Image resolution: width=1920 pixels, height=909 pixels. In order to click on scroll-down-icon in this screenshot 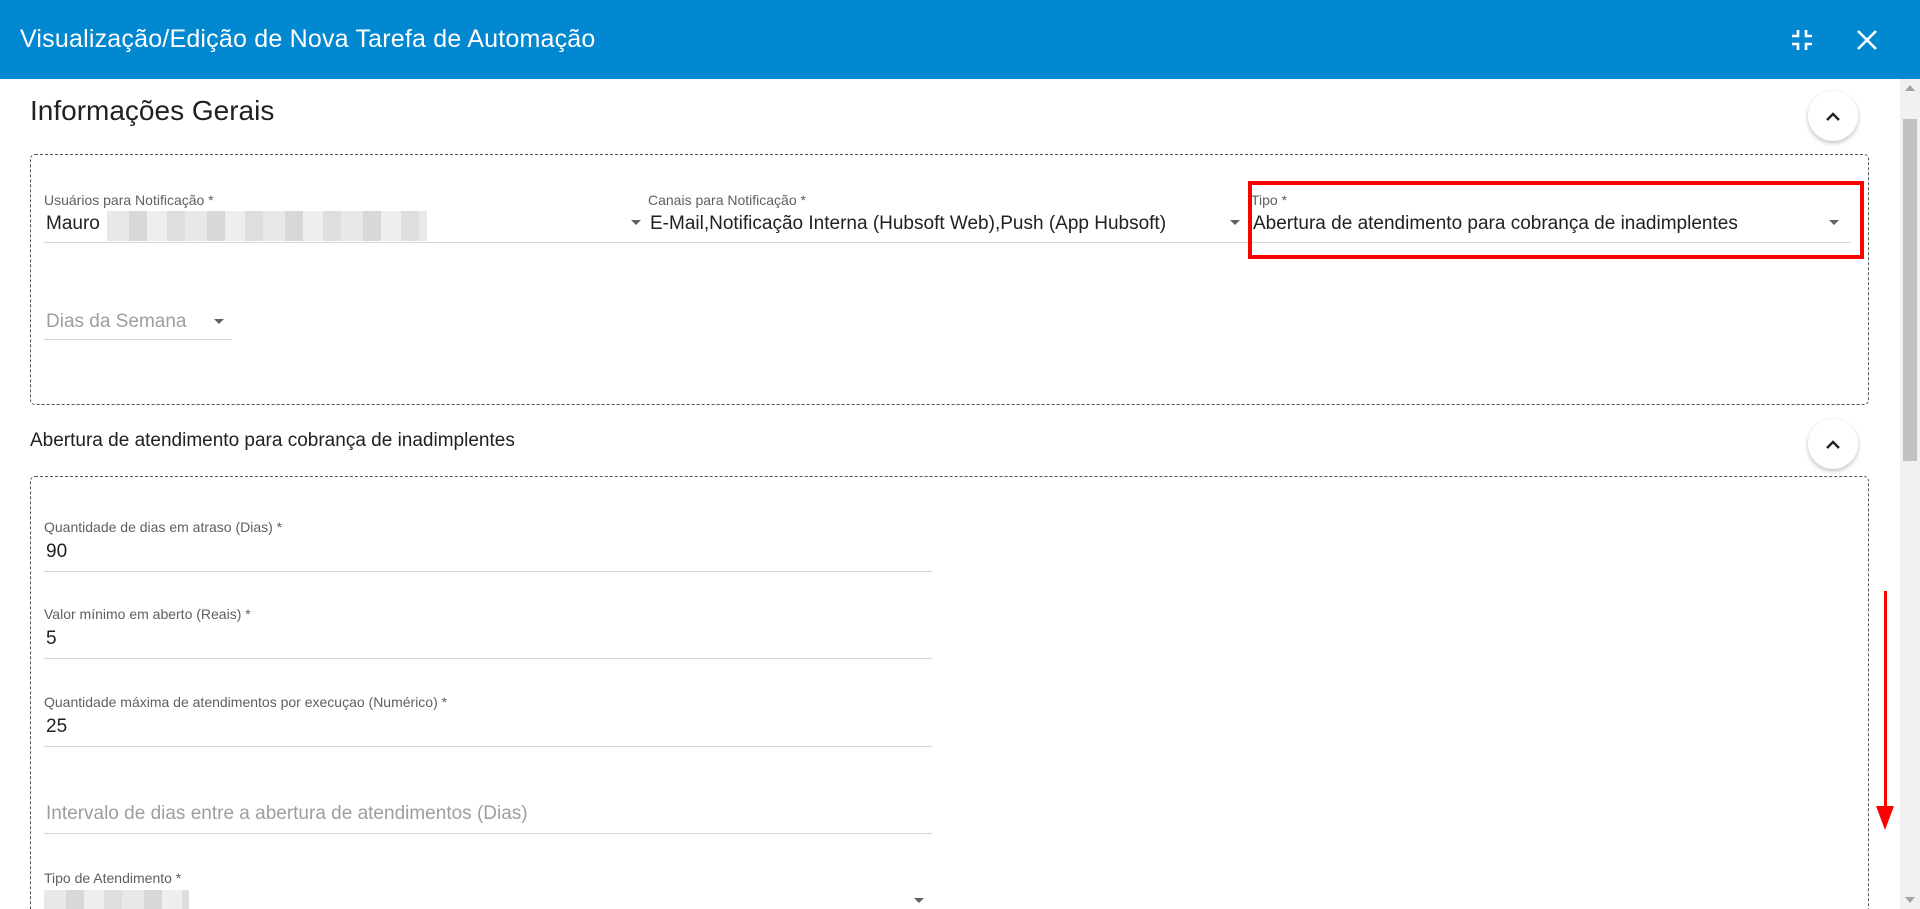, I will do `click(1910, 900)`.